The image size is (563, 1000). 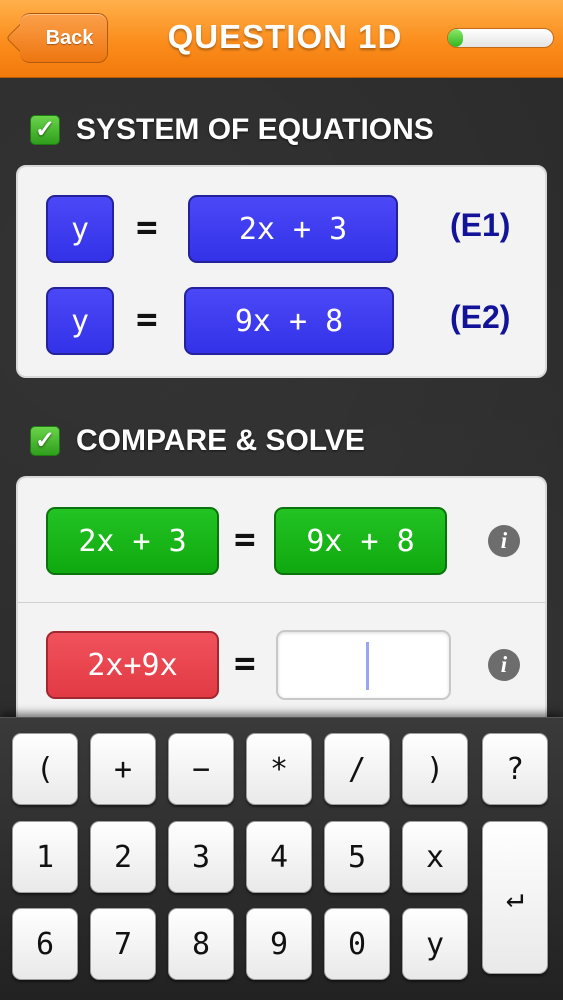 What do you see at coordinates (255, 129) in the screenshot?
I see `section-title: SYSTEM OF EQUATIONS` at bounding box center [255, 129].